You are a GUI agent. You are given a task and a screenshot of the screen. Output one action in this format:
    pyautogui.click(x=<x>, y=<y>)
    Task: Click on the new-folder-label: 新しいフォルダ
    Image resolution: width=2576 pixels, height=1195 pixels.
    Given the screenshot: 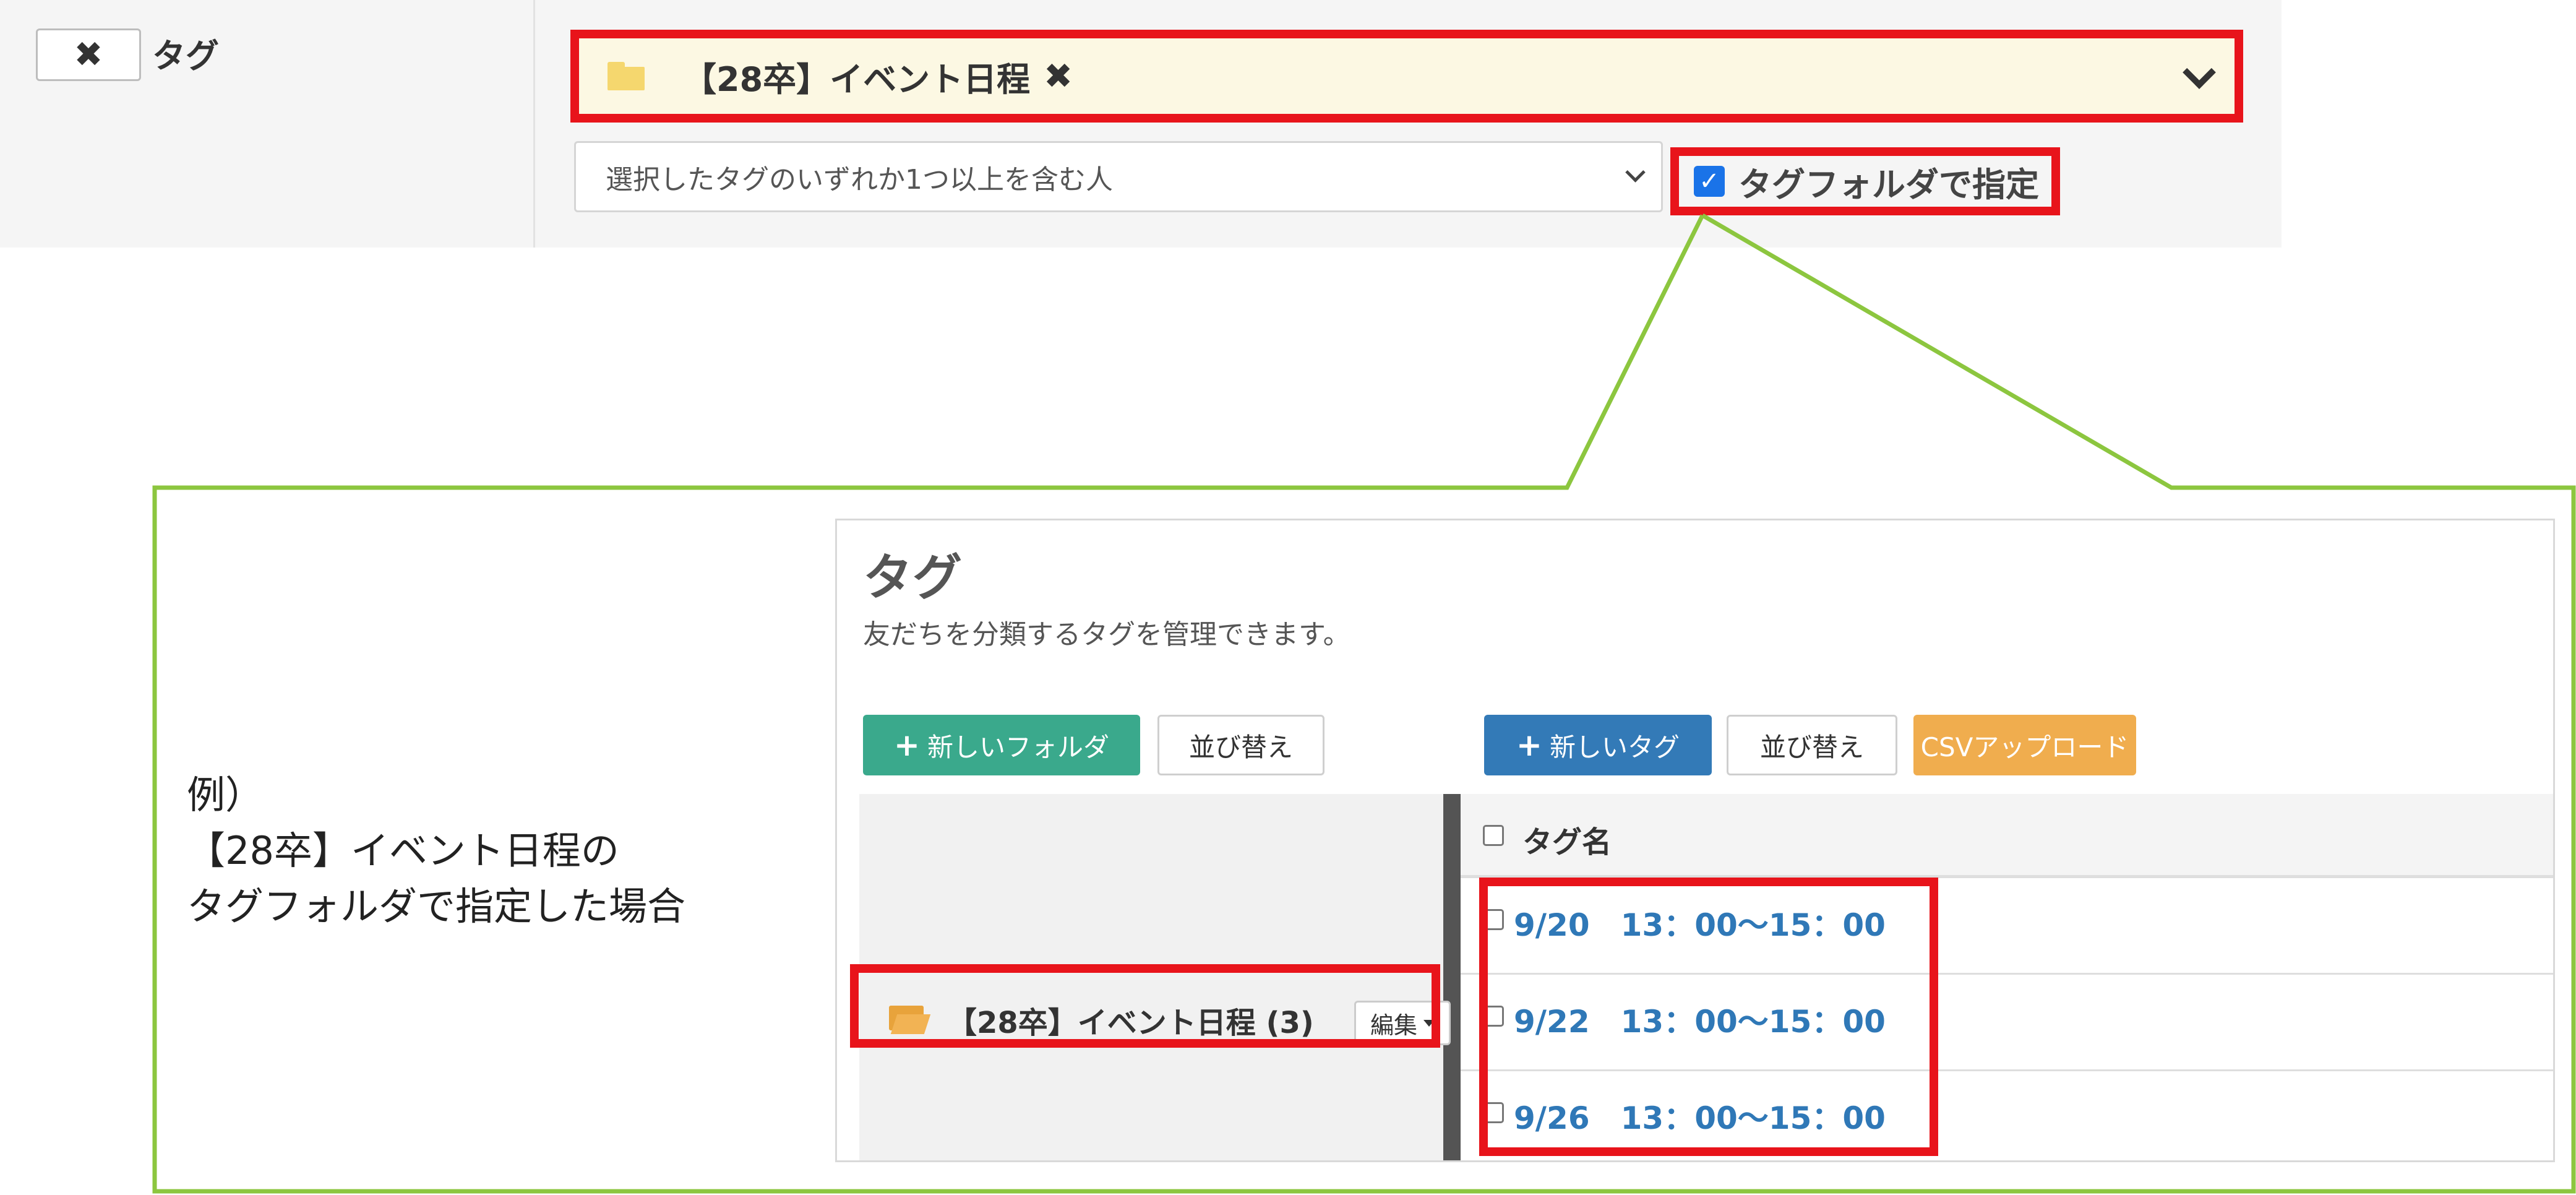 What is the action you would take?
    pyautogui.click(x=1018, y=746)
    